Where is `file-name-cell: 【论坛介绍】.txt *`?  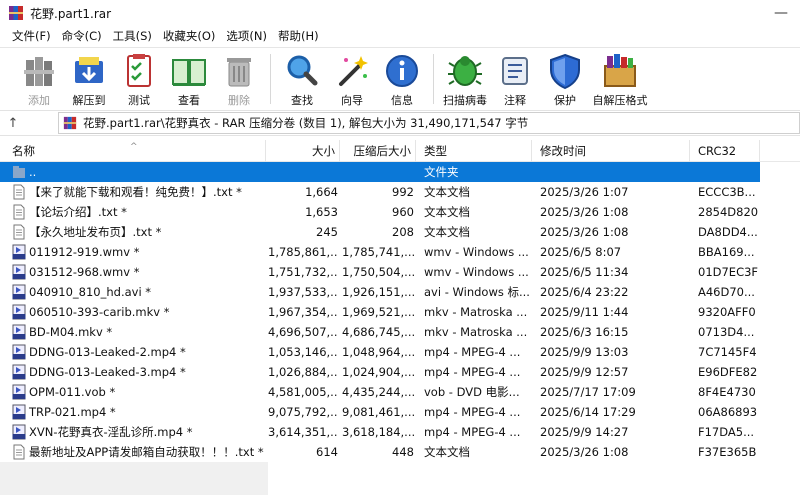 file-name-cell: 【论坛介绍】.txt * is located at coordinates (138, 212).